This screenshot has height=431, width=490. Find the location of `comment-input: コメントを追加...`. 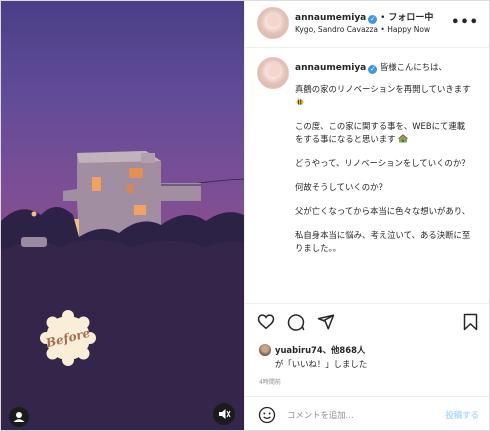

comment-input: コメントを追加... is located at coordinates (320, 415).